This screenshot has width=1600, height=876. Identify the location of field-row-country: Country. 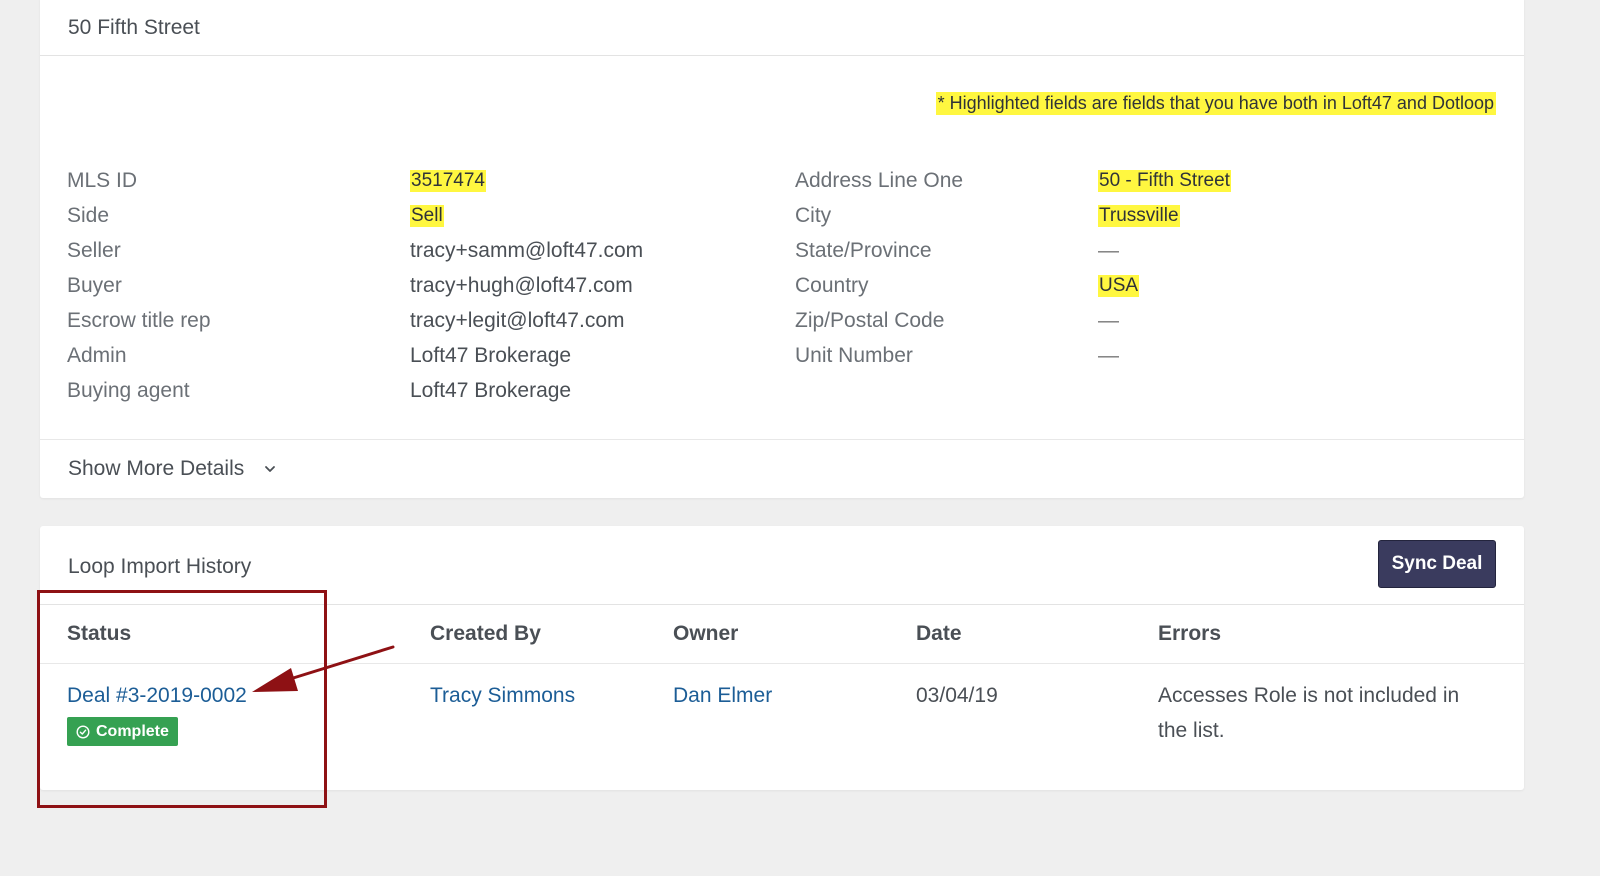
(832, 285).